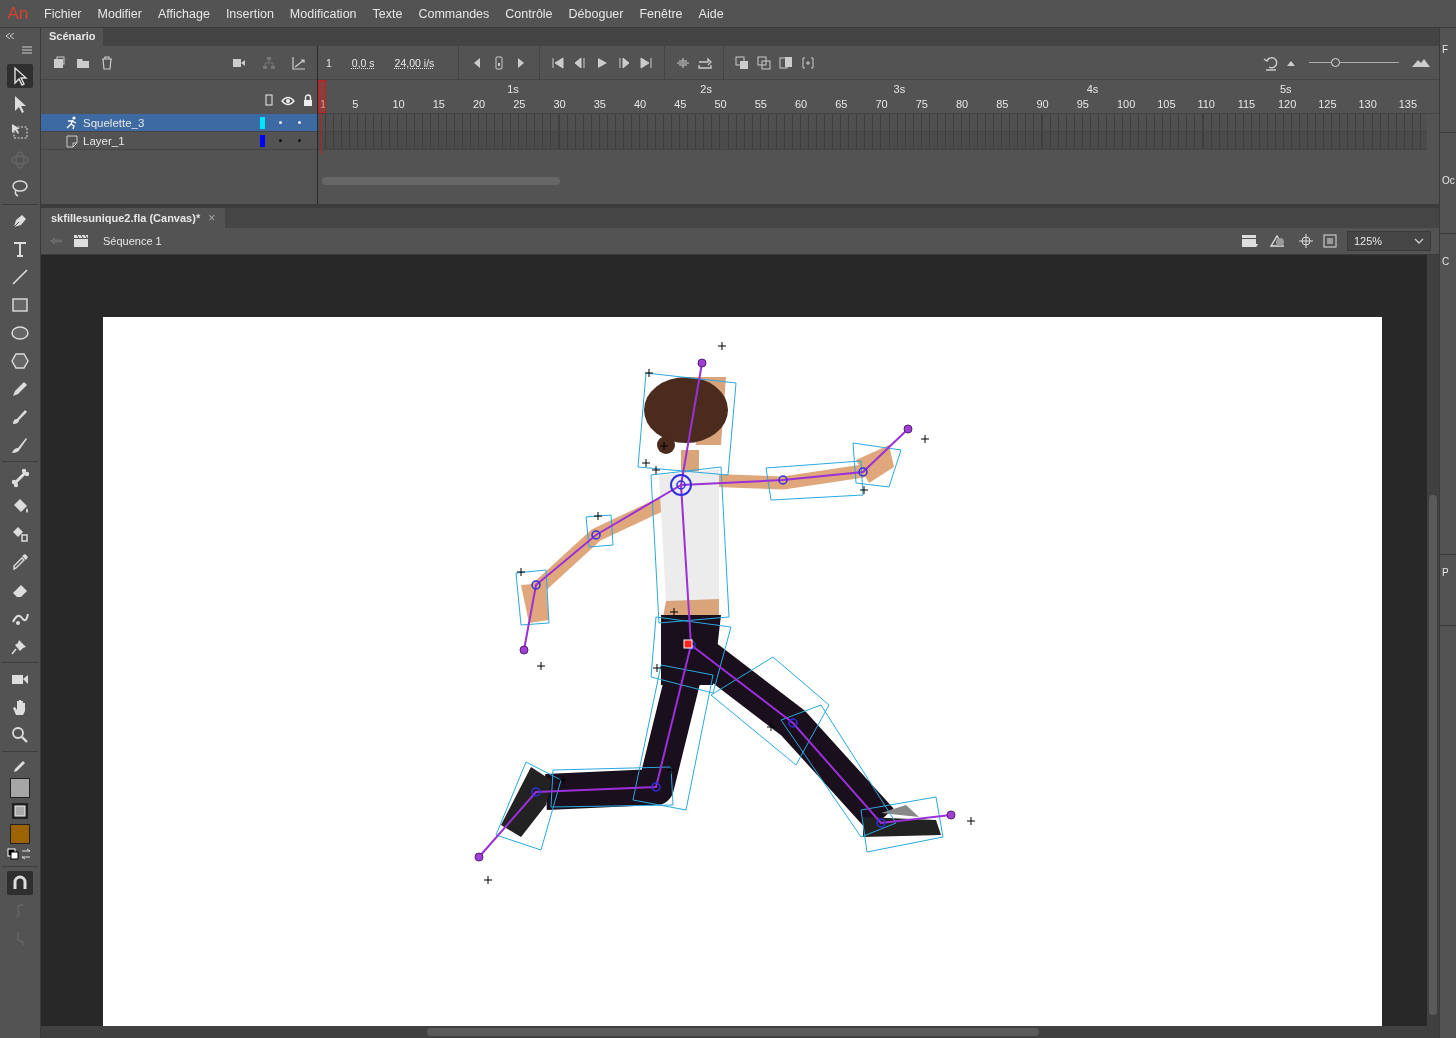 This screenshot has width=1456, height=1038. What do you see at coordinates (20, 305) in the screenshot?
I see `rectangle-tool-icon` at bounding box center [20, 305].